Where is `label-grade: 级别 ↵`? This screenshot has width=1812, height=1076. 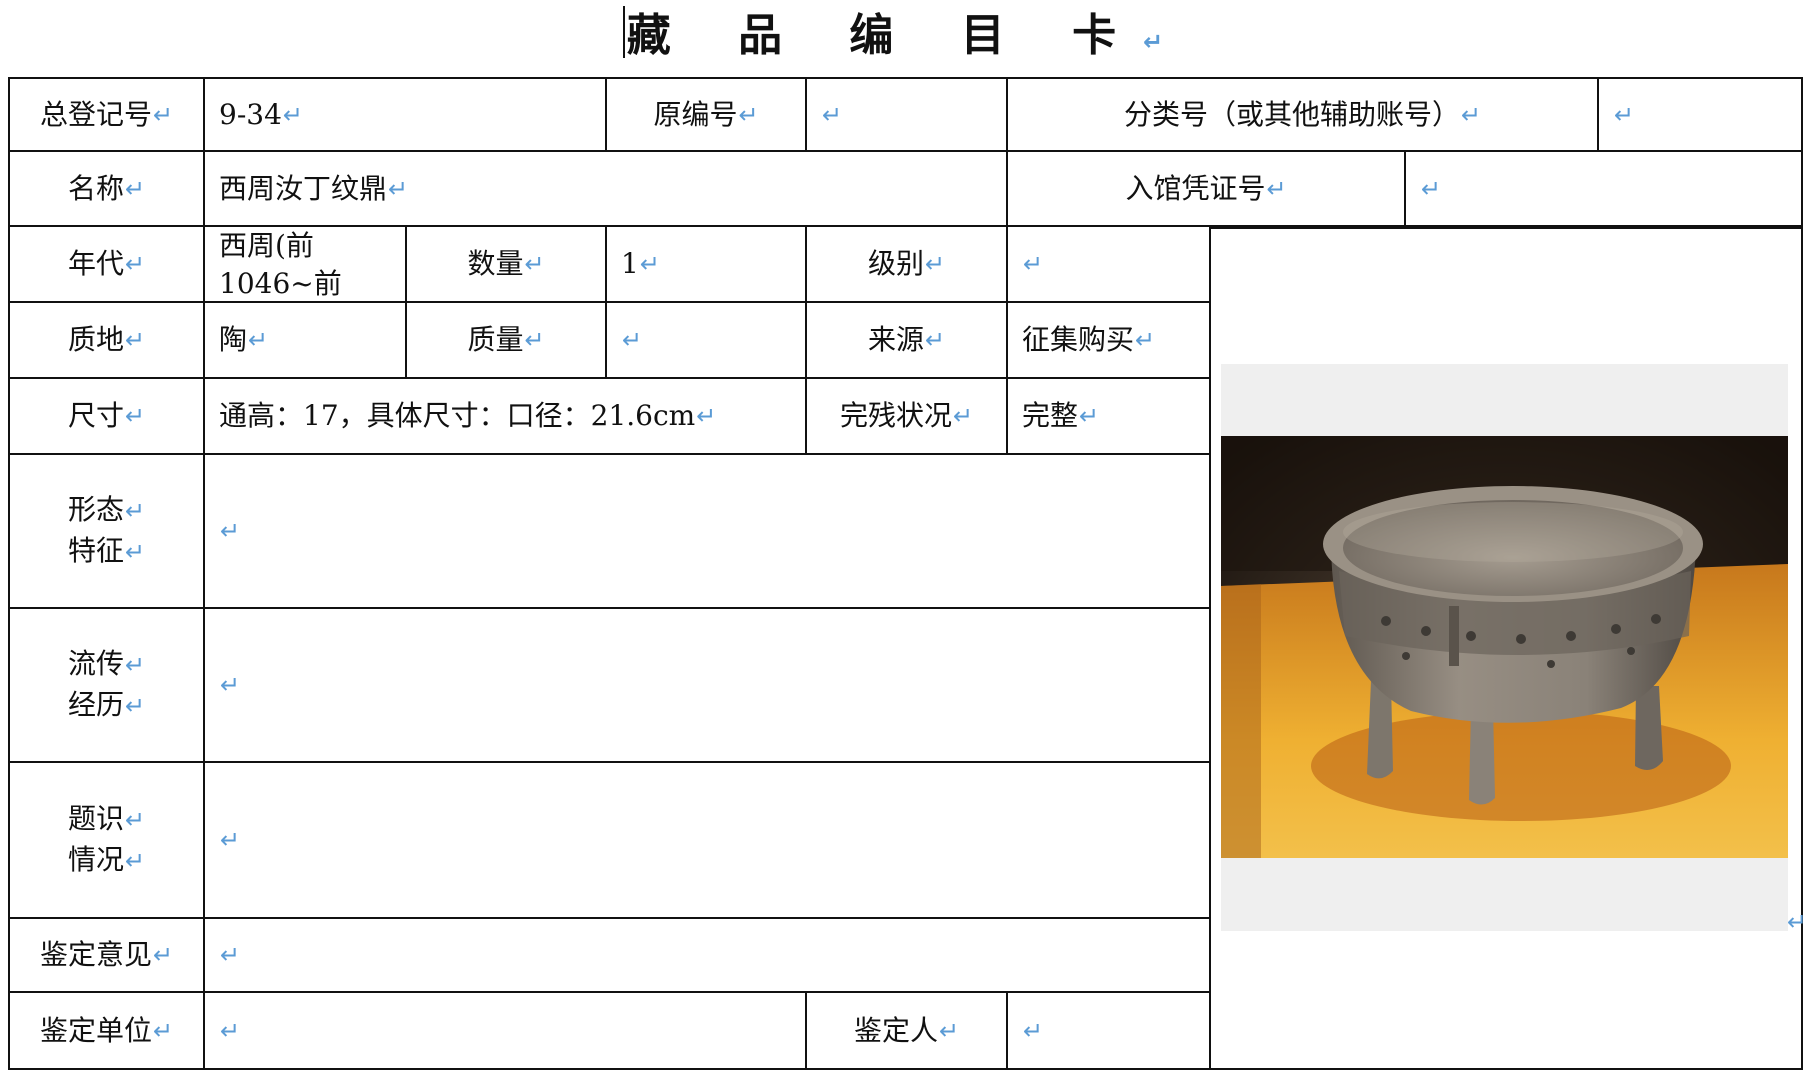 label-grade: 级别 ↵ is located at coordinates (906, 264).